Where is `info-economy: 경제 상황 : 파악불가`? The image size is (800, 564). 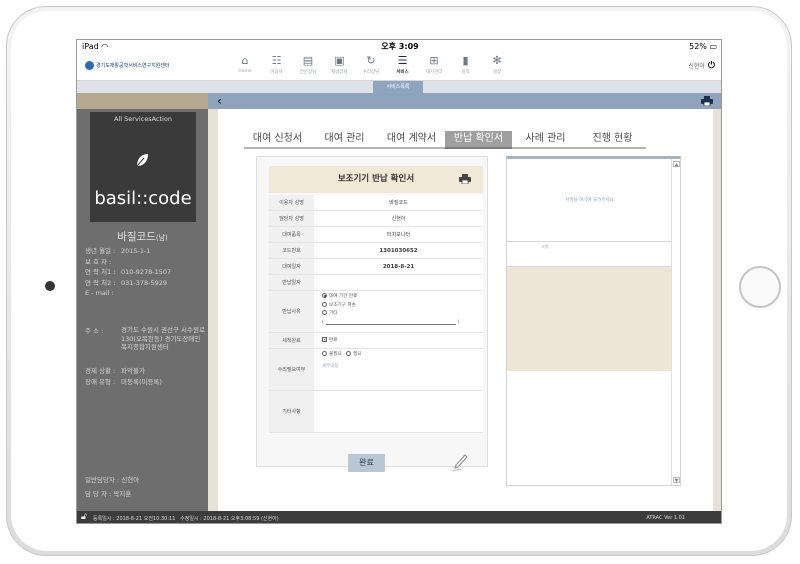 info-economy: 경제 상황 : 파악불가 is located at coordinates (115, 371).